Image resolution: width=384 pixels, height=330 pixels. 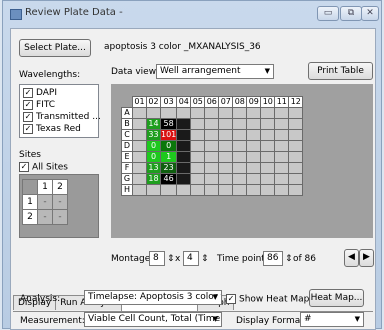 I want to click on next-button: ▶, so click(x=366, y=258).